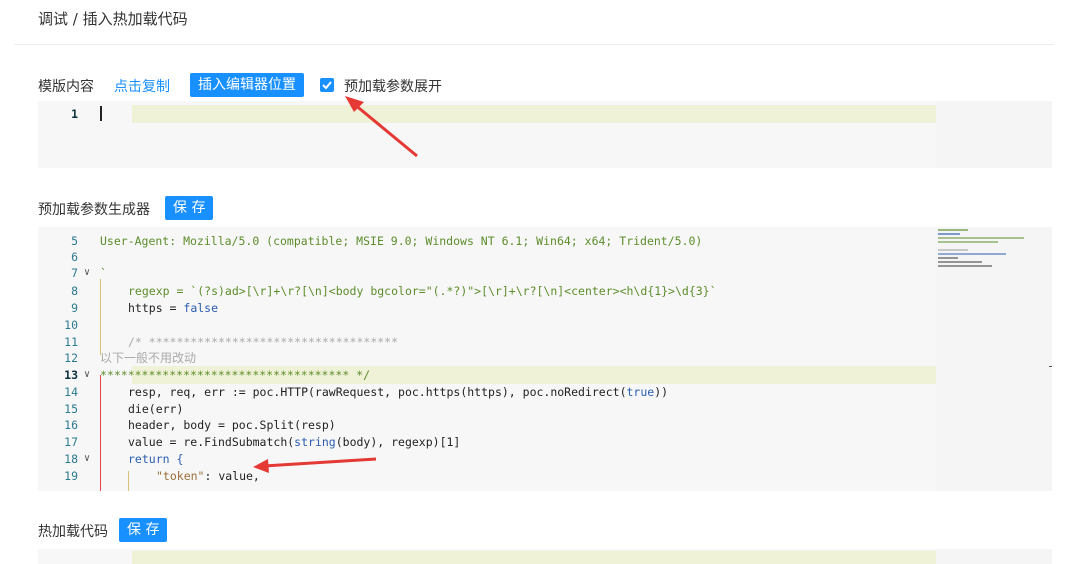  Describe the element at coordinates (180, 476) in the screenshot. I see `code-token: "token"` at that location.